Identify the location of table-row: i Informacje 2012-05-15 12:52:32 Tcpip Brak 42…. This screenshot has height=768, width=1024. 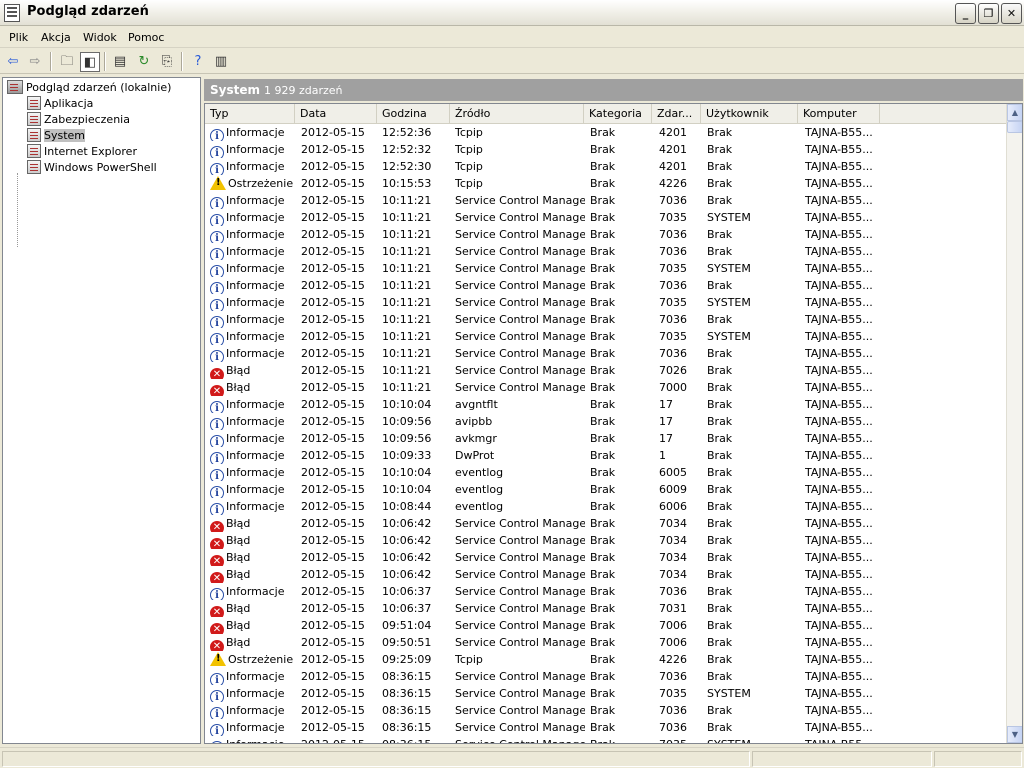
(605, 149).